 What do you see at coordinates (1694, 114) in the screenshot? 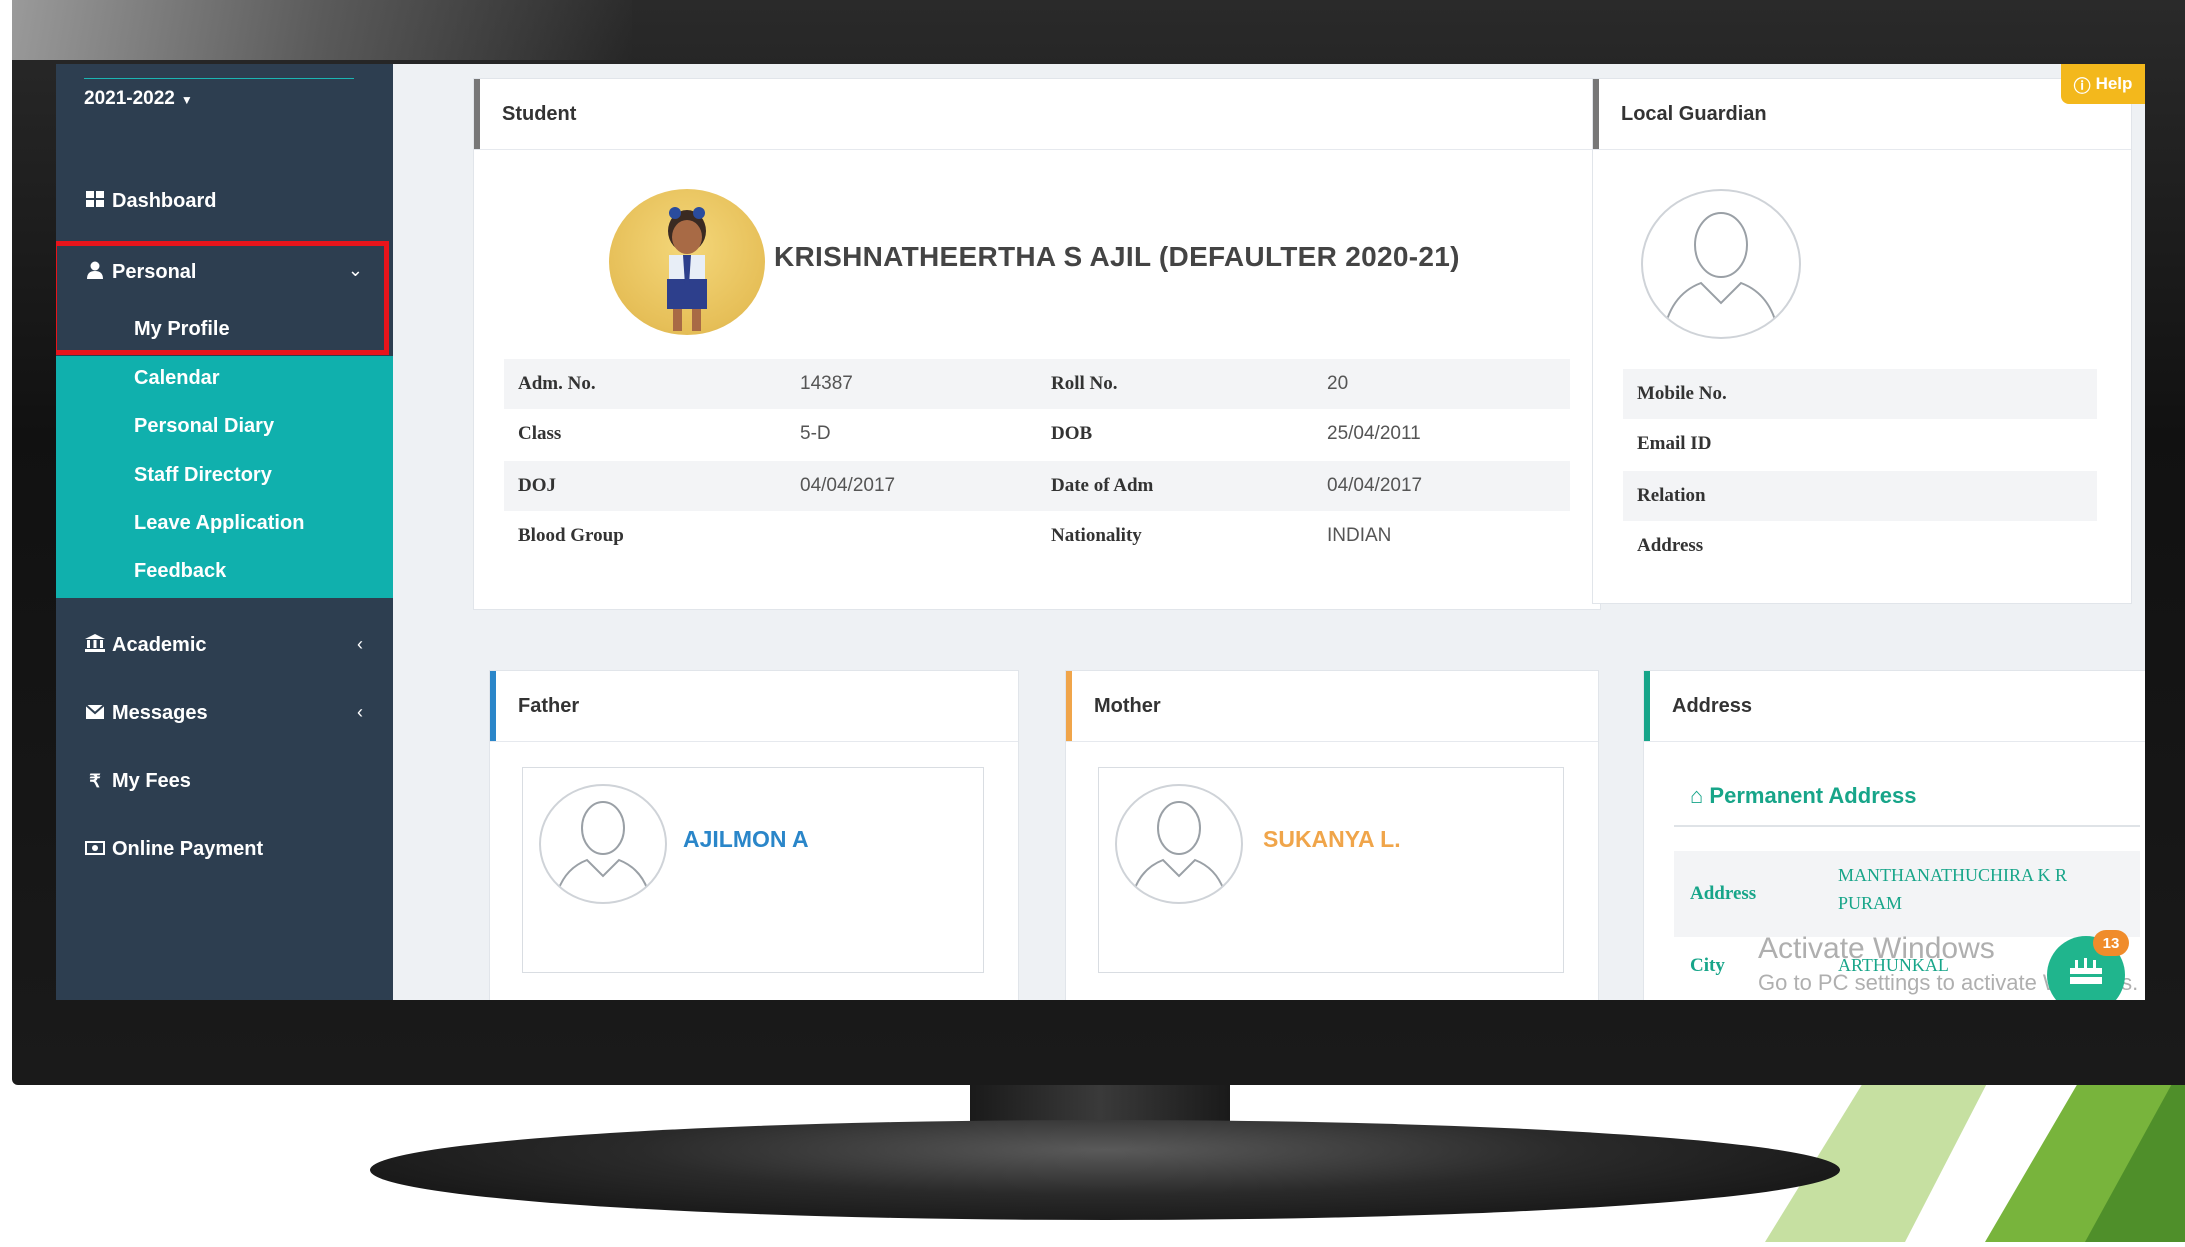
I see `panel-title: Local Guardian` at bounding box center [1694, 114].